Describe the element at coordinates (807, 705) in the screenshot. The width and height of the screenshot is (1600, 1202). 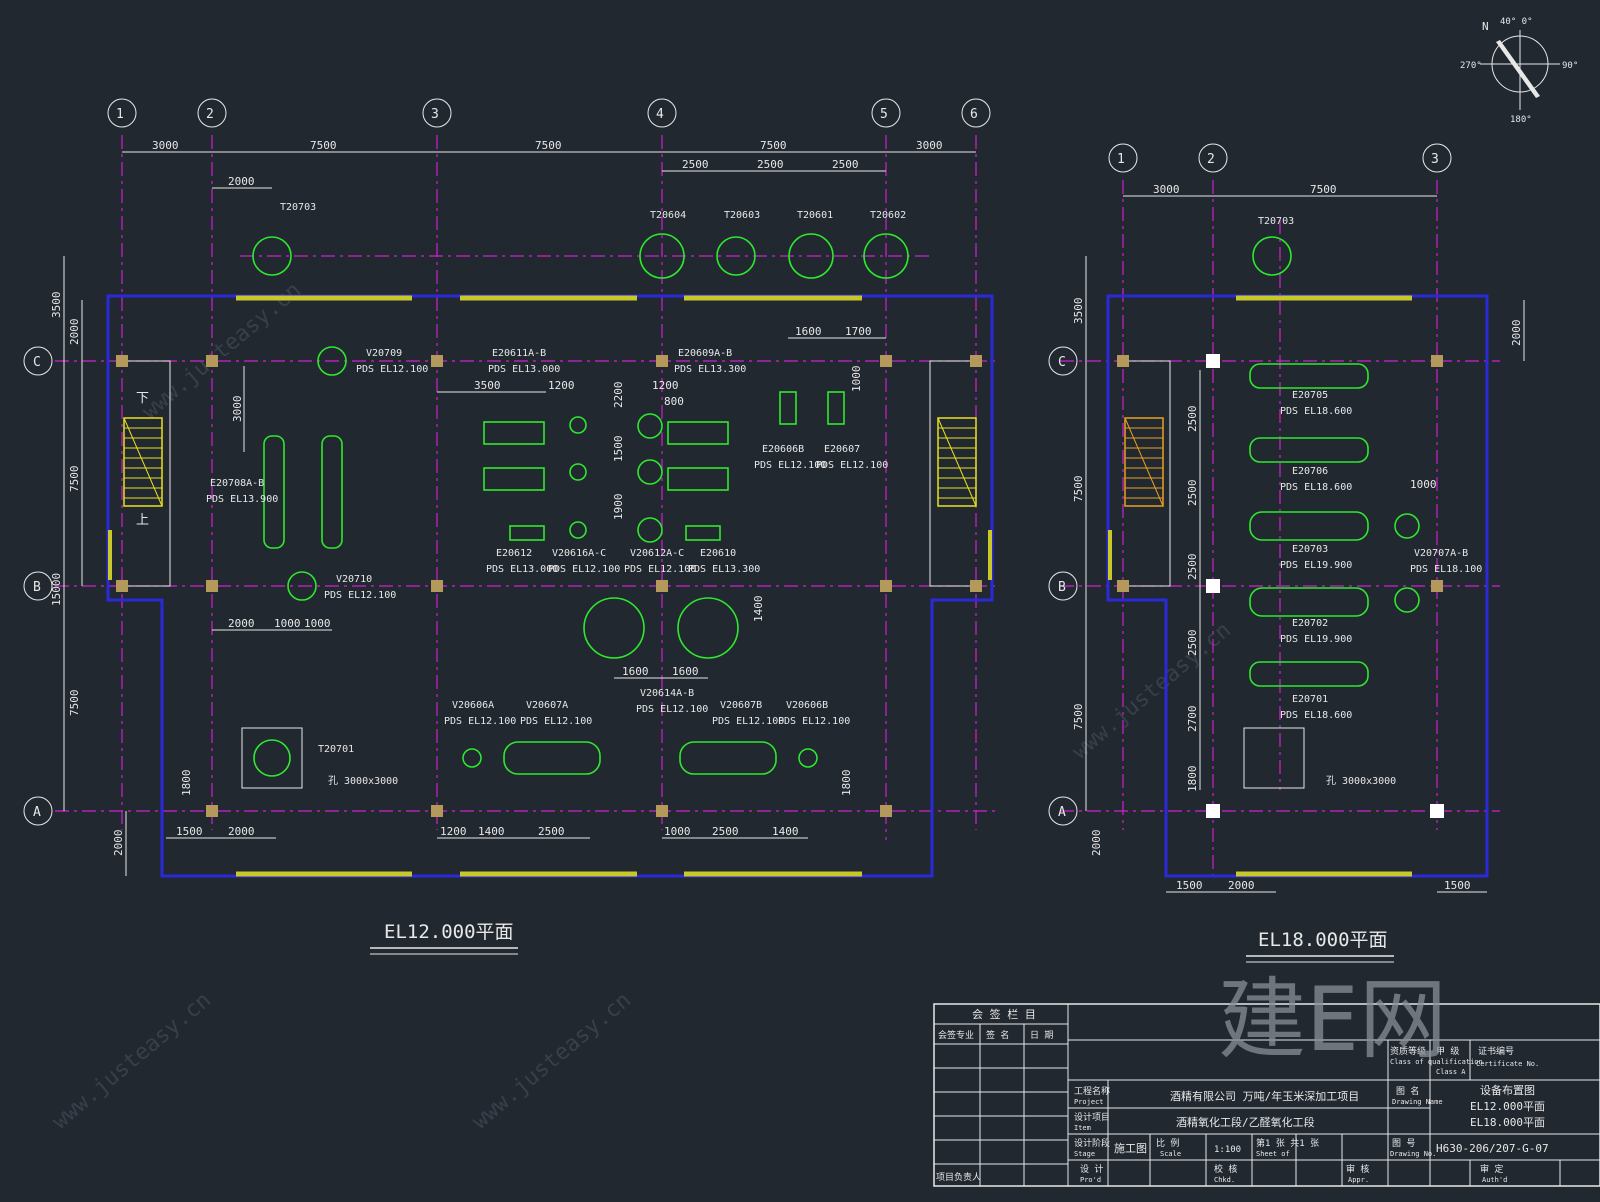
I see `equip-tag: V20606B` at that location.